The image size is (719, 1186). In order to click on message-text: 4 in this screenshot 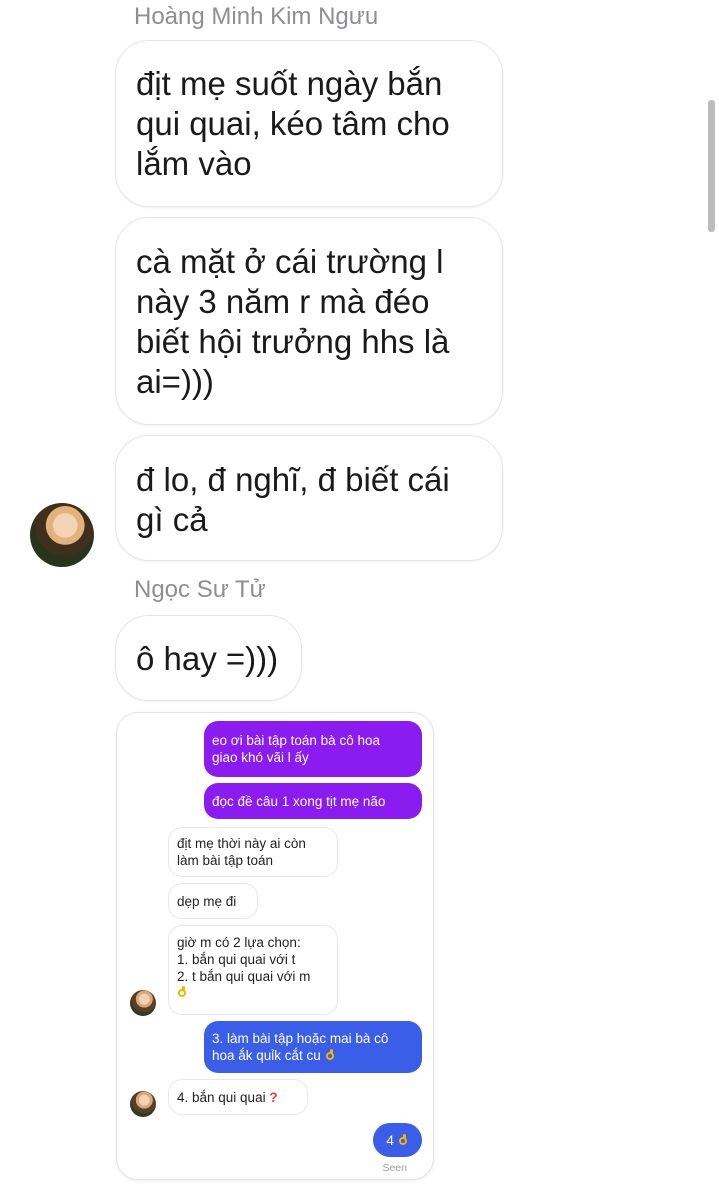, I will do `click(390, 1140)`.